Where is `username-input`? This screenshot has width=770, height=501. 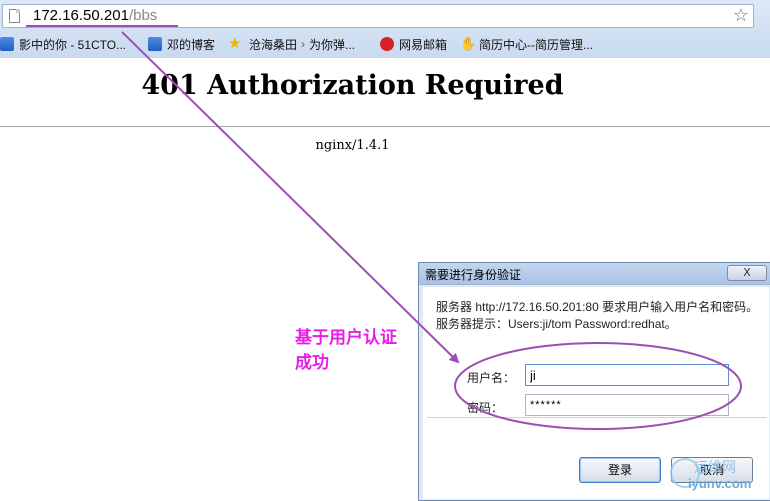
username-input is located at coordinates (627, 375).